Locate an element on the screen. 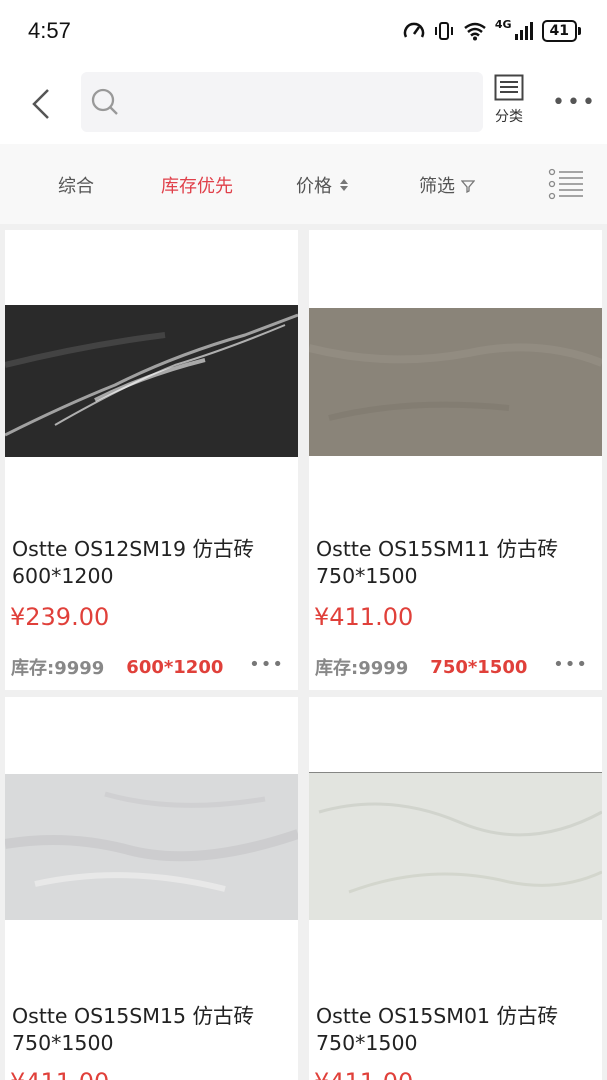  product-title: Ostte OS15SM11 仿古砖 750*1500 is located at coordinates (458, 563).